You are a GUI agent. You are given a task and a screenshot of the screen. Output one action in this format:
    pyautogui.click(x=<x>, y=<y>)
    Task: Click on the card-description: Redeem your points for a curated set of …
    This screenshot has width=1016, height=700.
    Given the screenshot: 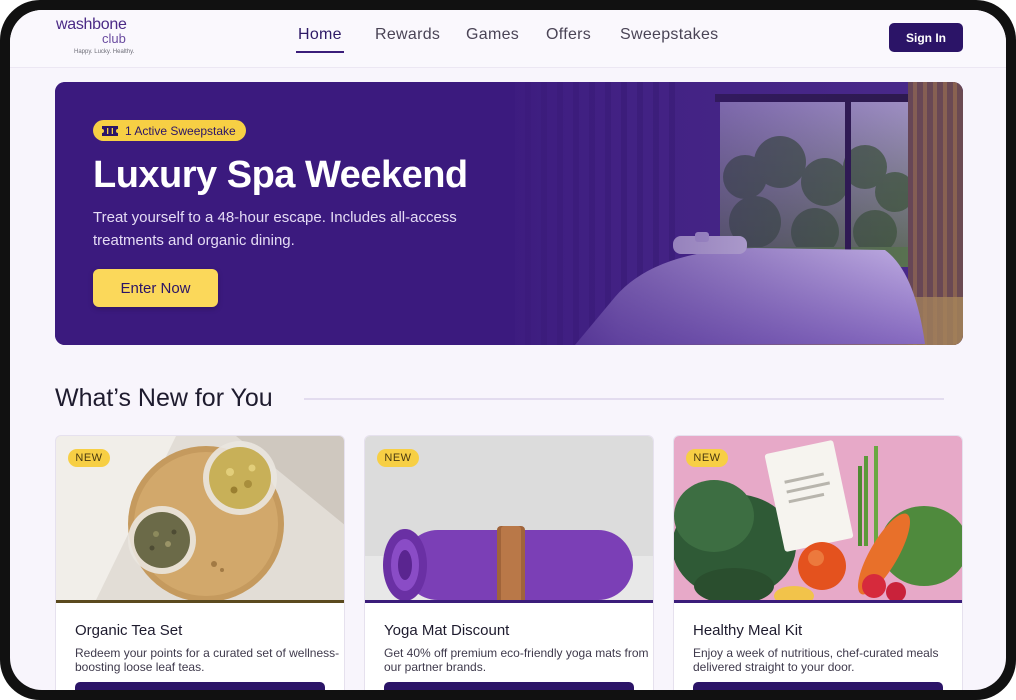 What is the action you would take?
    pyautogui.click(x=207, y=660)
    